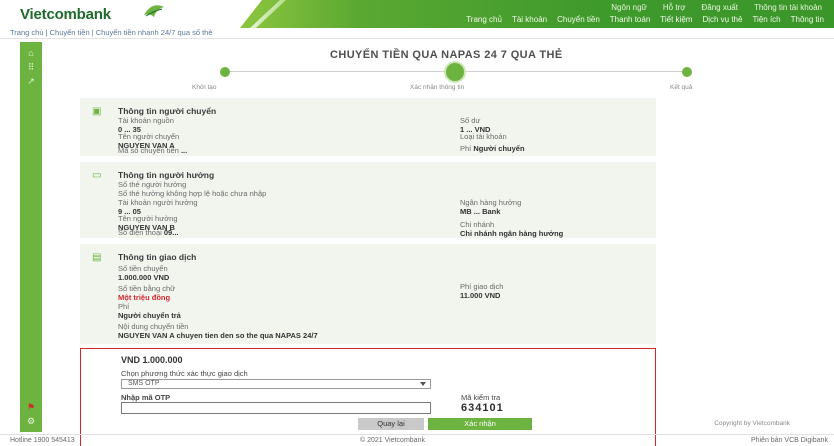  Describe the element at coordinates (31, 421) in the screenshot. I see `settings-icon: ⚙` at that location.